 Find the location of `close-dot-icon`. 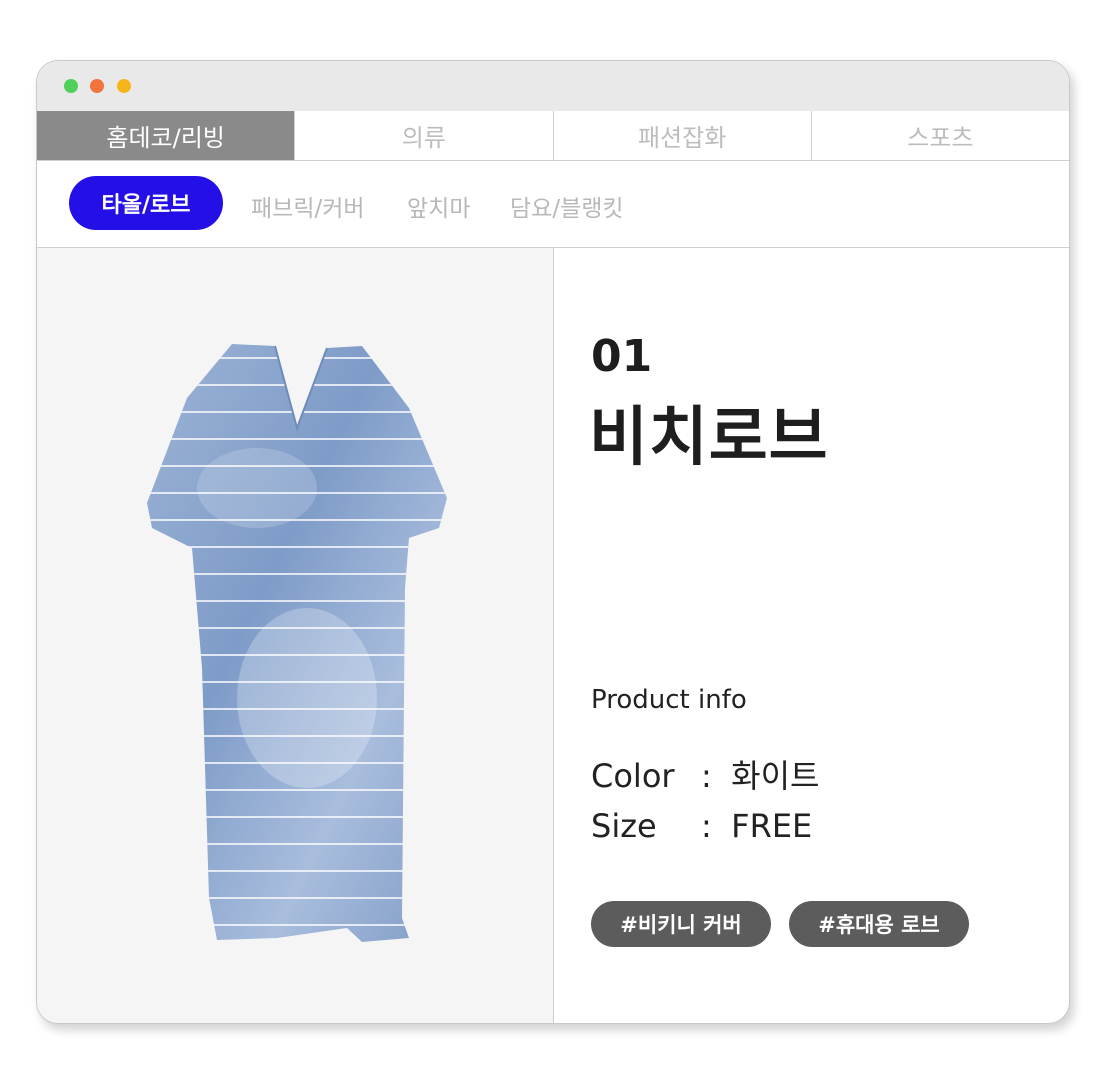

close-dot-icon is located at coordinates (124, 86).